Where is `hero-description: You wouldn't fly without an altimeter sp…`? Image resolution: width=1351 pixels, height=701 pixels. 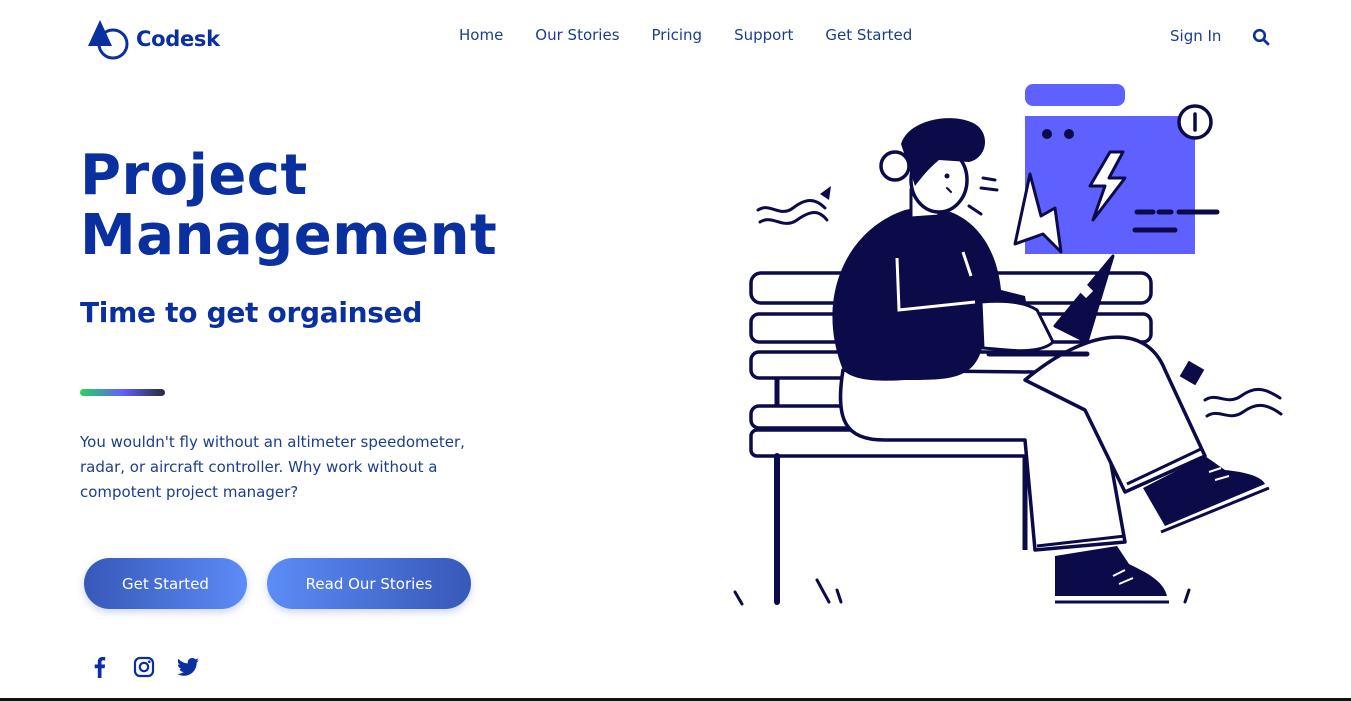
hero-description: You wouldn't fly without an altimeter sp… is located at coordinates (272, 467).